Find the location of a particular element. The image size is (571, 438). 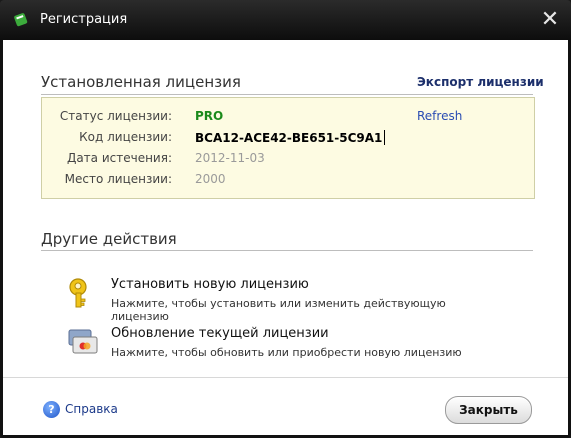

seats-value: 2000 is located at coordinates (210, 179).